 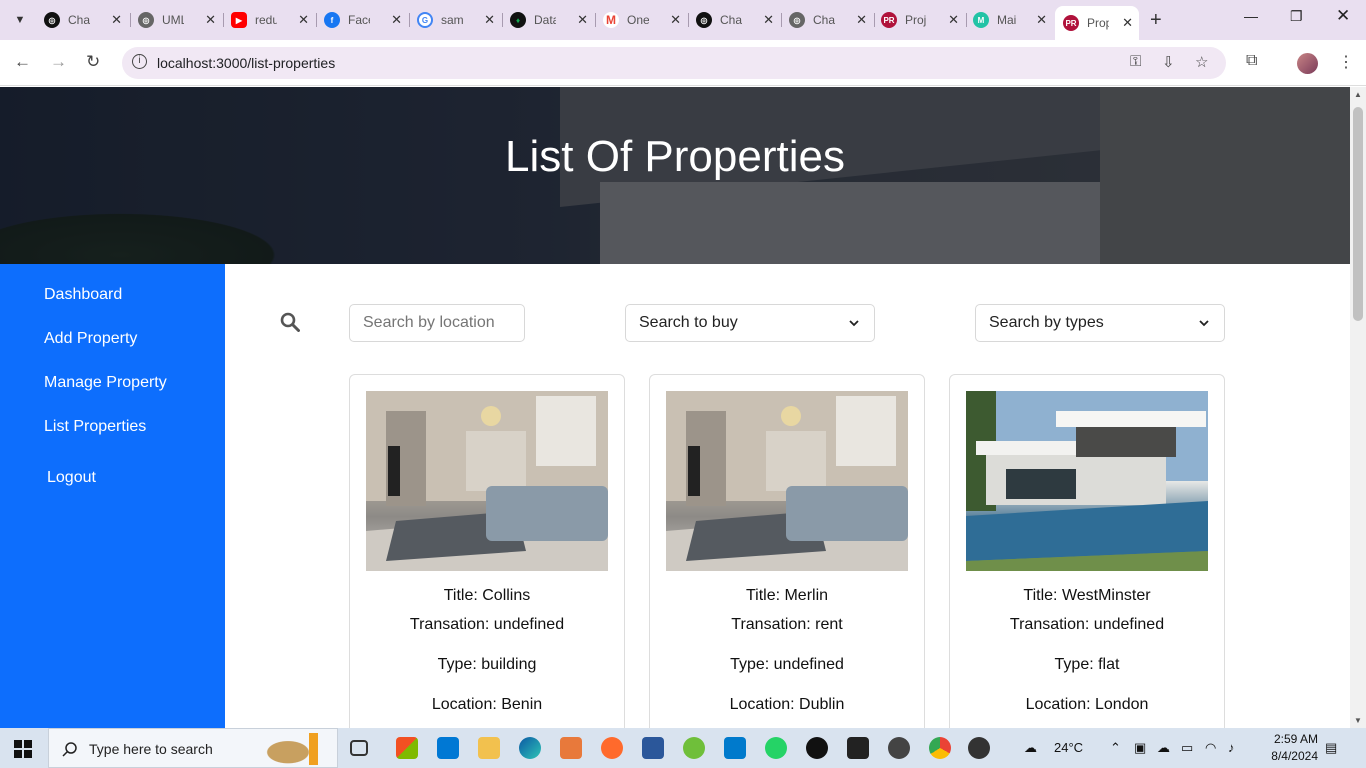 I want to click on types-select: Search by types, so click(x=1100, y=323).